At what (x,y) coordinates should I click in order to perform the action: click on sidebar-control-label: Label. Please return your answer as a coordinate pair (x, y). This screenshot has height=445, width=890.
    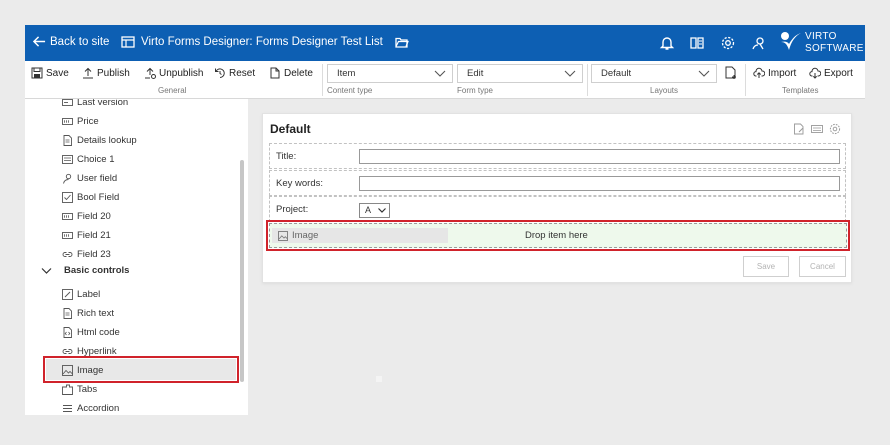
    Looking at the image, I should click on (81, 294).